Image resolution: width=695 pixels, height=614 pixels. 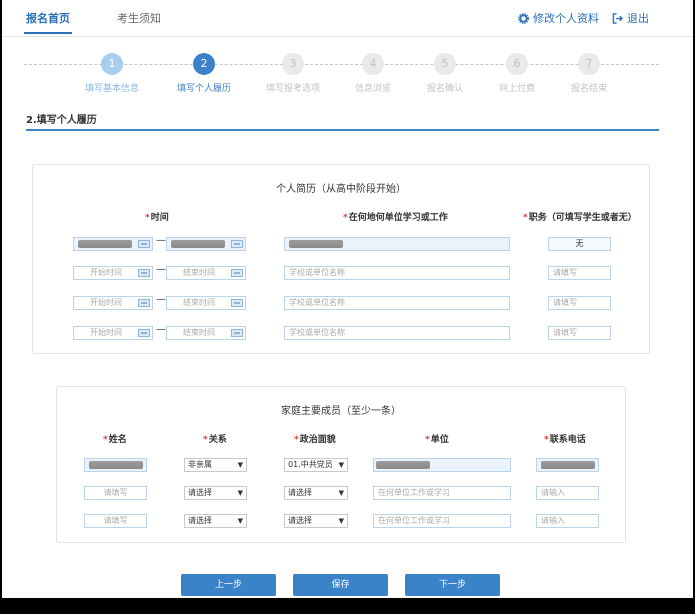 What do you see at coordinates (567, 440) in the screenshot?
I see `family-header-phone-label: 联系电话` at bounding box center [567, 440].